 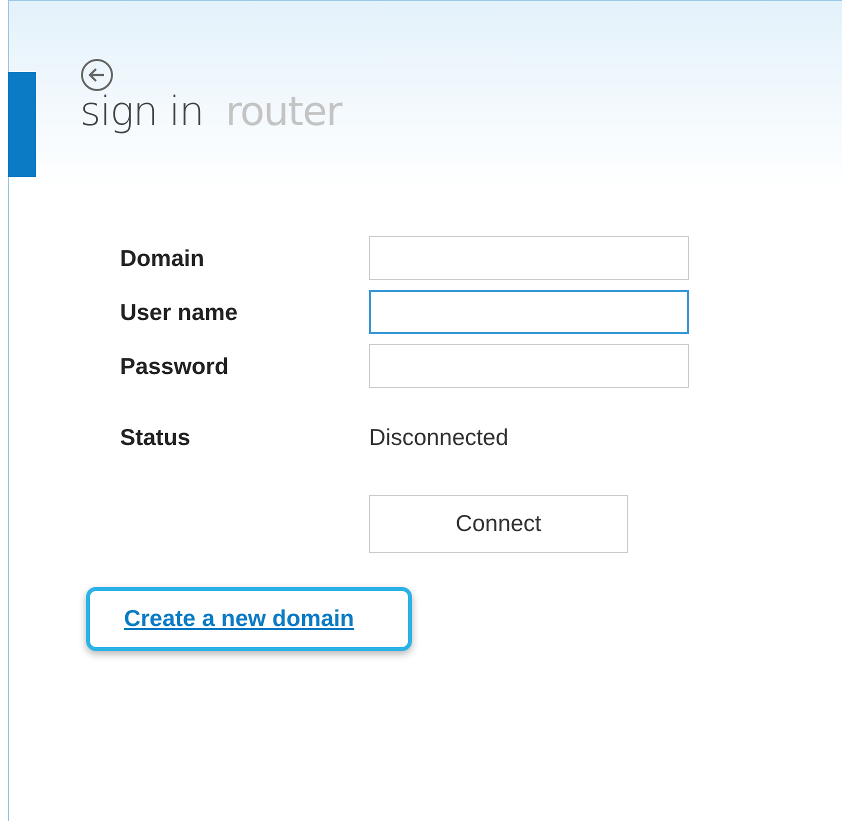 I want to click on back-button, so click(x=97, y=75).